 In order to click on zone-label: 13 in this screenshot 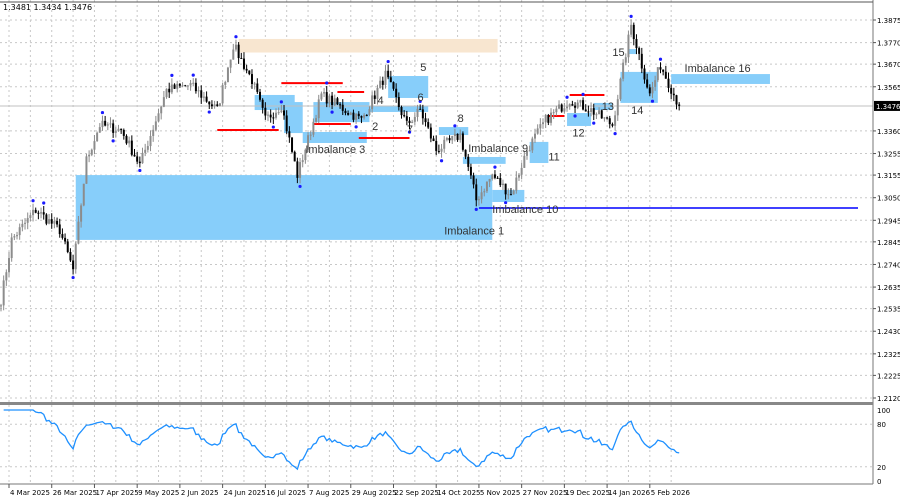, I will do `click(608, 107)`.